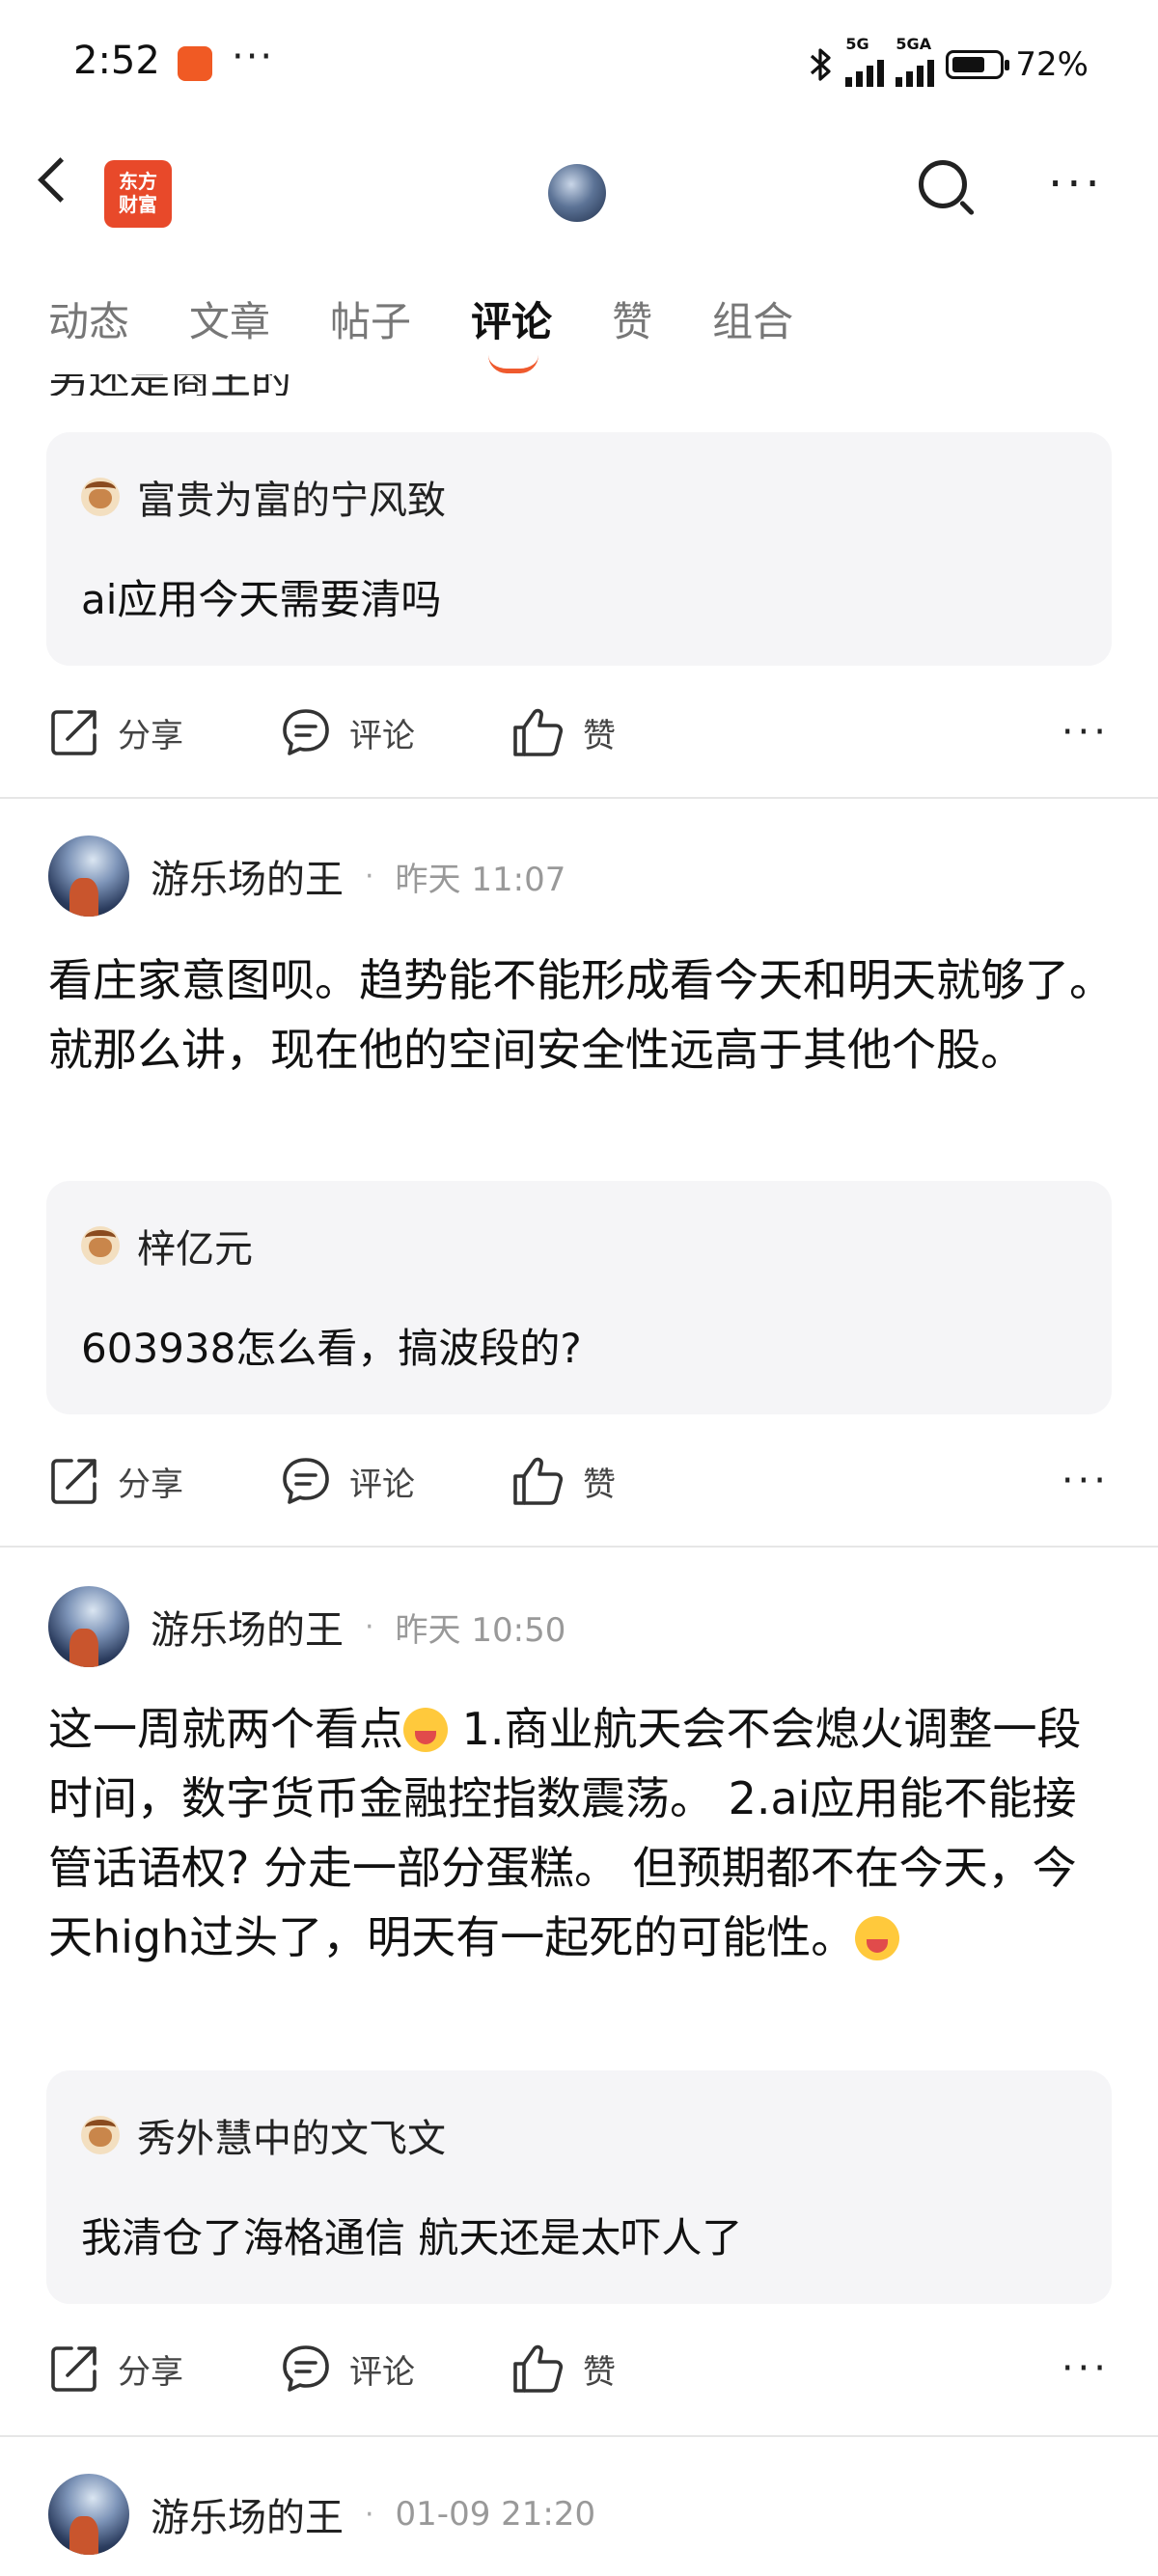  What do you see at coordinates (337, 385) in the screenshot?
I see `clipped-post-text: 另还是商王的` at bounding box center [337, 385].